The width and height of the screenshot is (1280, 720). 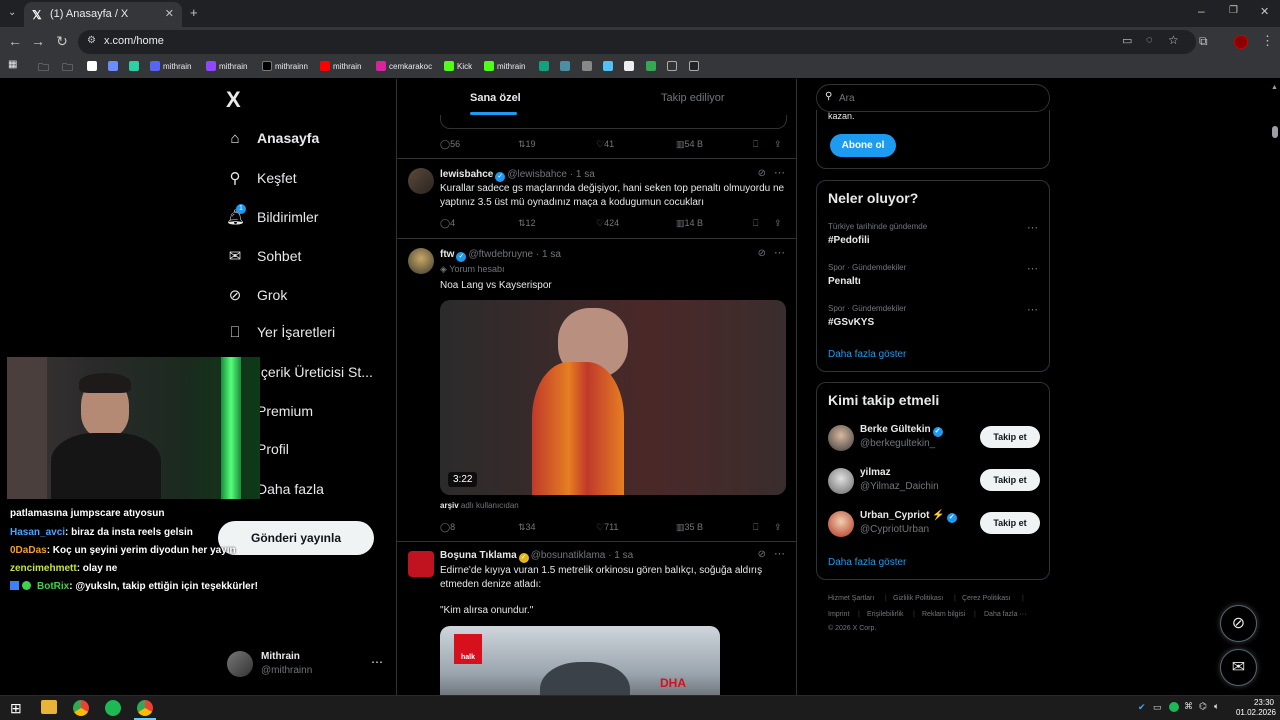 What do you see at coordinates (169, 13) in the screenshot?
I see `close-tab-icon: ✕` at bounding box center [169, 13].